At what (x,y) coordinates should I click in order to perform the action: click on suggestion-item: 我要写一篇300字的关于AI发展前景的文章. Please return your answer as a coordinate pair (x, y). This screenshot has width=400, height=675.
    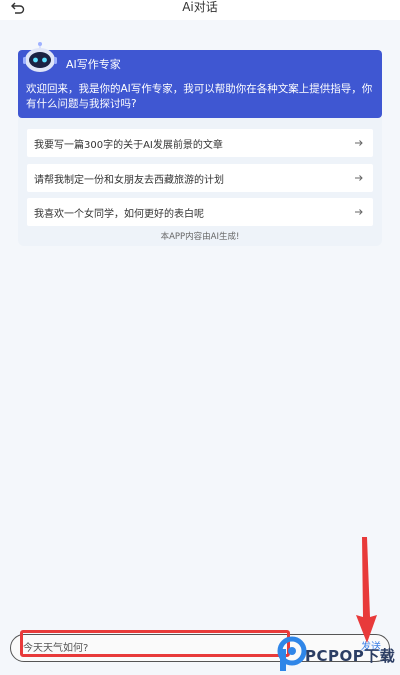
    Looking at the image, I should click on (200, 143).